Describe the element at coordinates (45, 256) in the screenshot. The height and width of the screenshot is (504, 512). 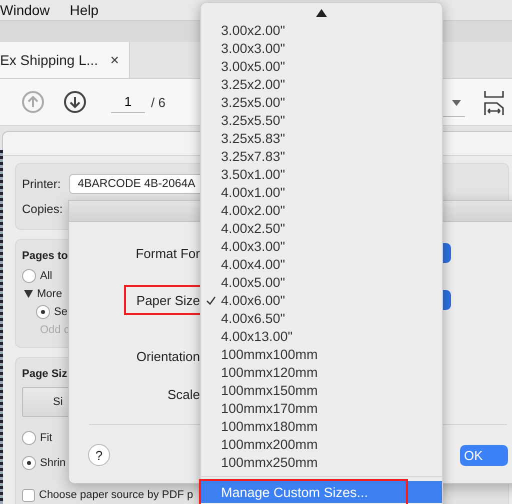
I see `section-heading: Pages to` at that location.